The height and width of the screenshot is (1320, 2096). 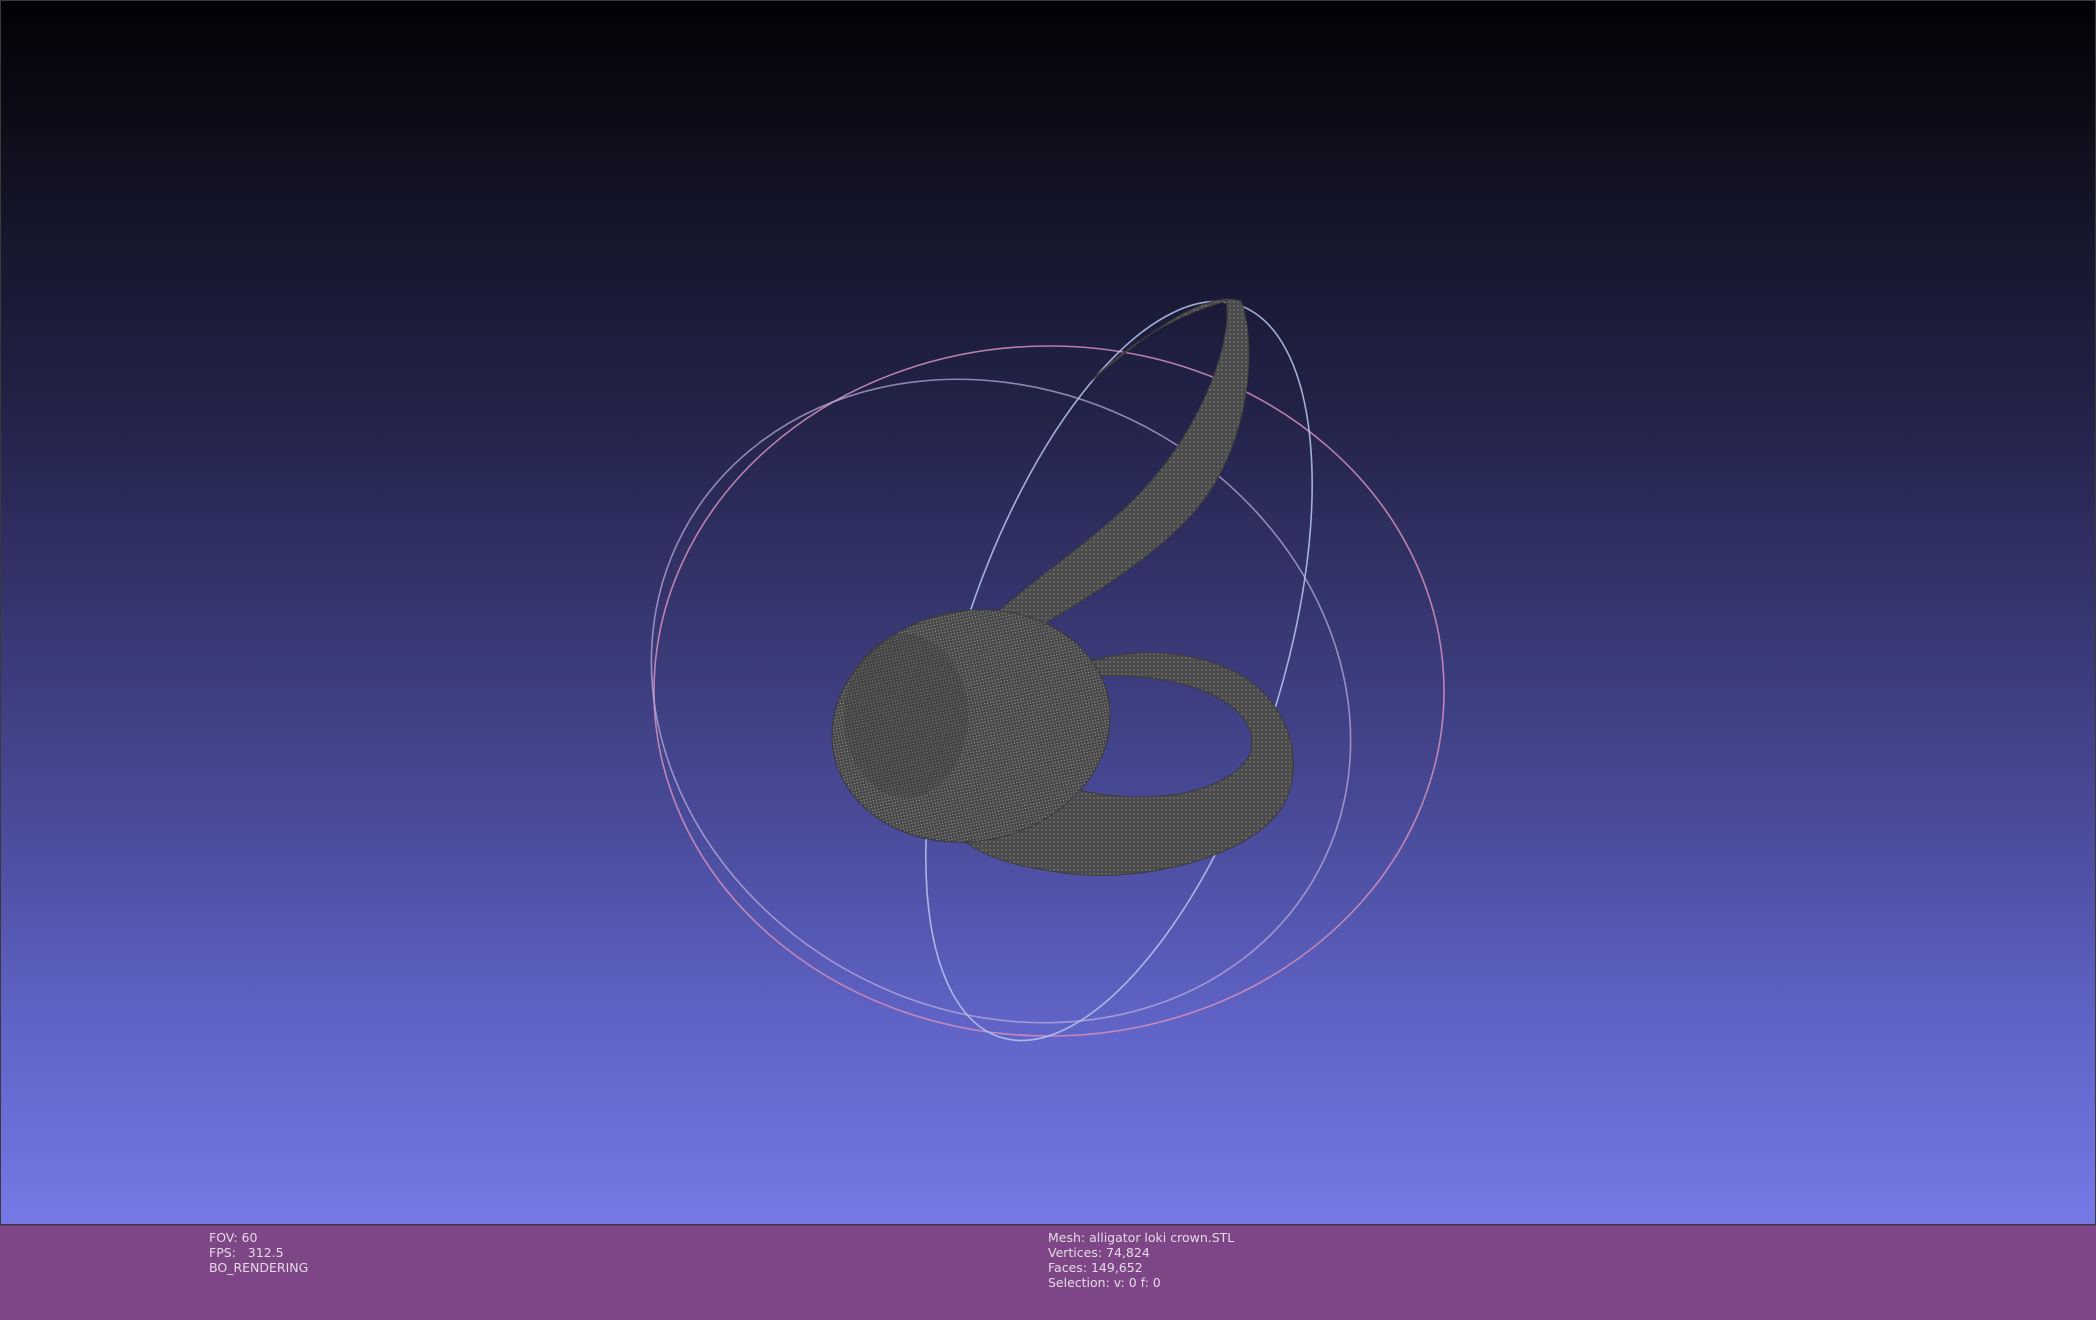 What do you see at coordinates (1099, 1252) in the screenshot?
I see `vertices-readout: Vertices: 74,824` at bounding box center [1099, 1252].